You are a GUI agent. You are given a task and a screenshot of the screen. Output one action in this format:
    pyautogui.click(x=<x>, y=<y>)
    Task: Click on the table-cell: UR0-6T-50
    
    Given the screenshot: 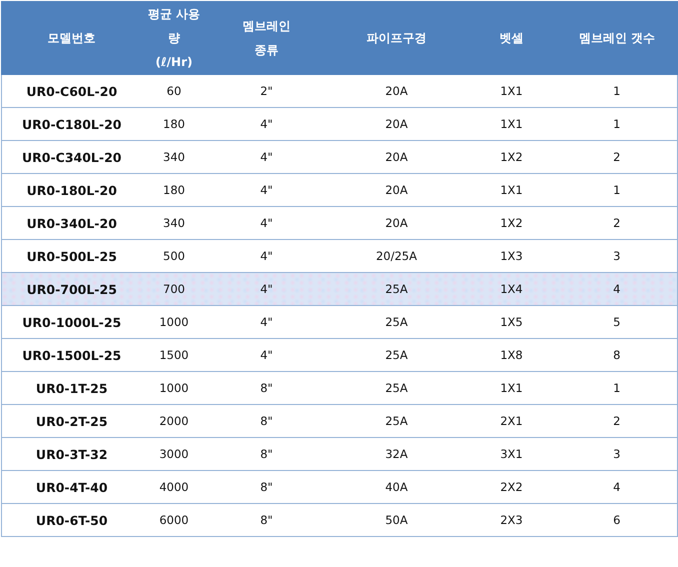 What is the action you would take?
    pyautogui.click(x=72, y=520)
    